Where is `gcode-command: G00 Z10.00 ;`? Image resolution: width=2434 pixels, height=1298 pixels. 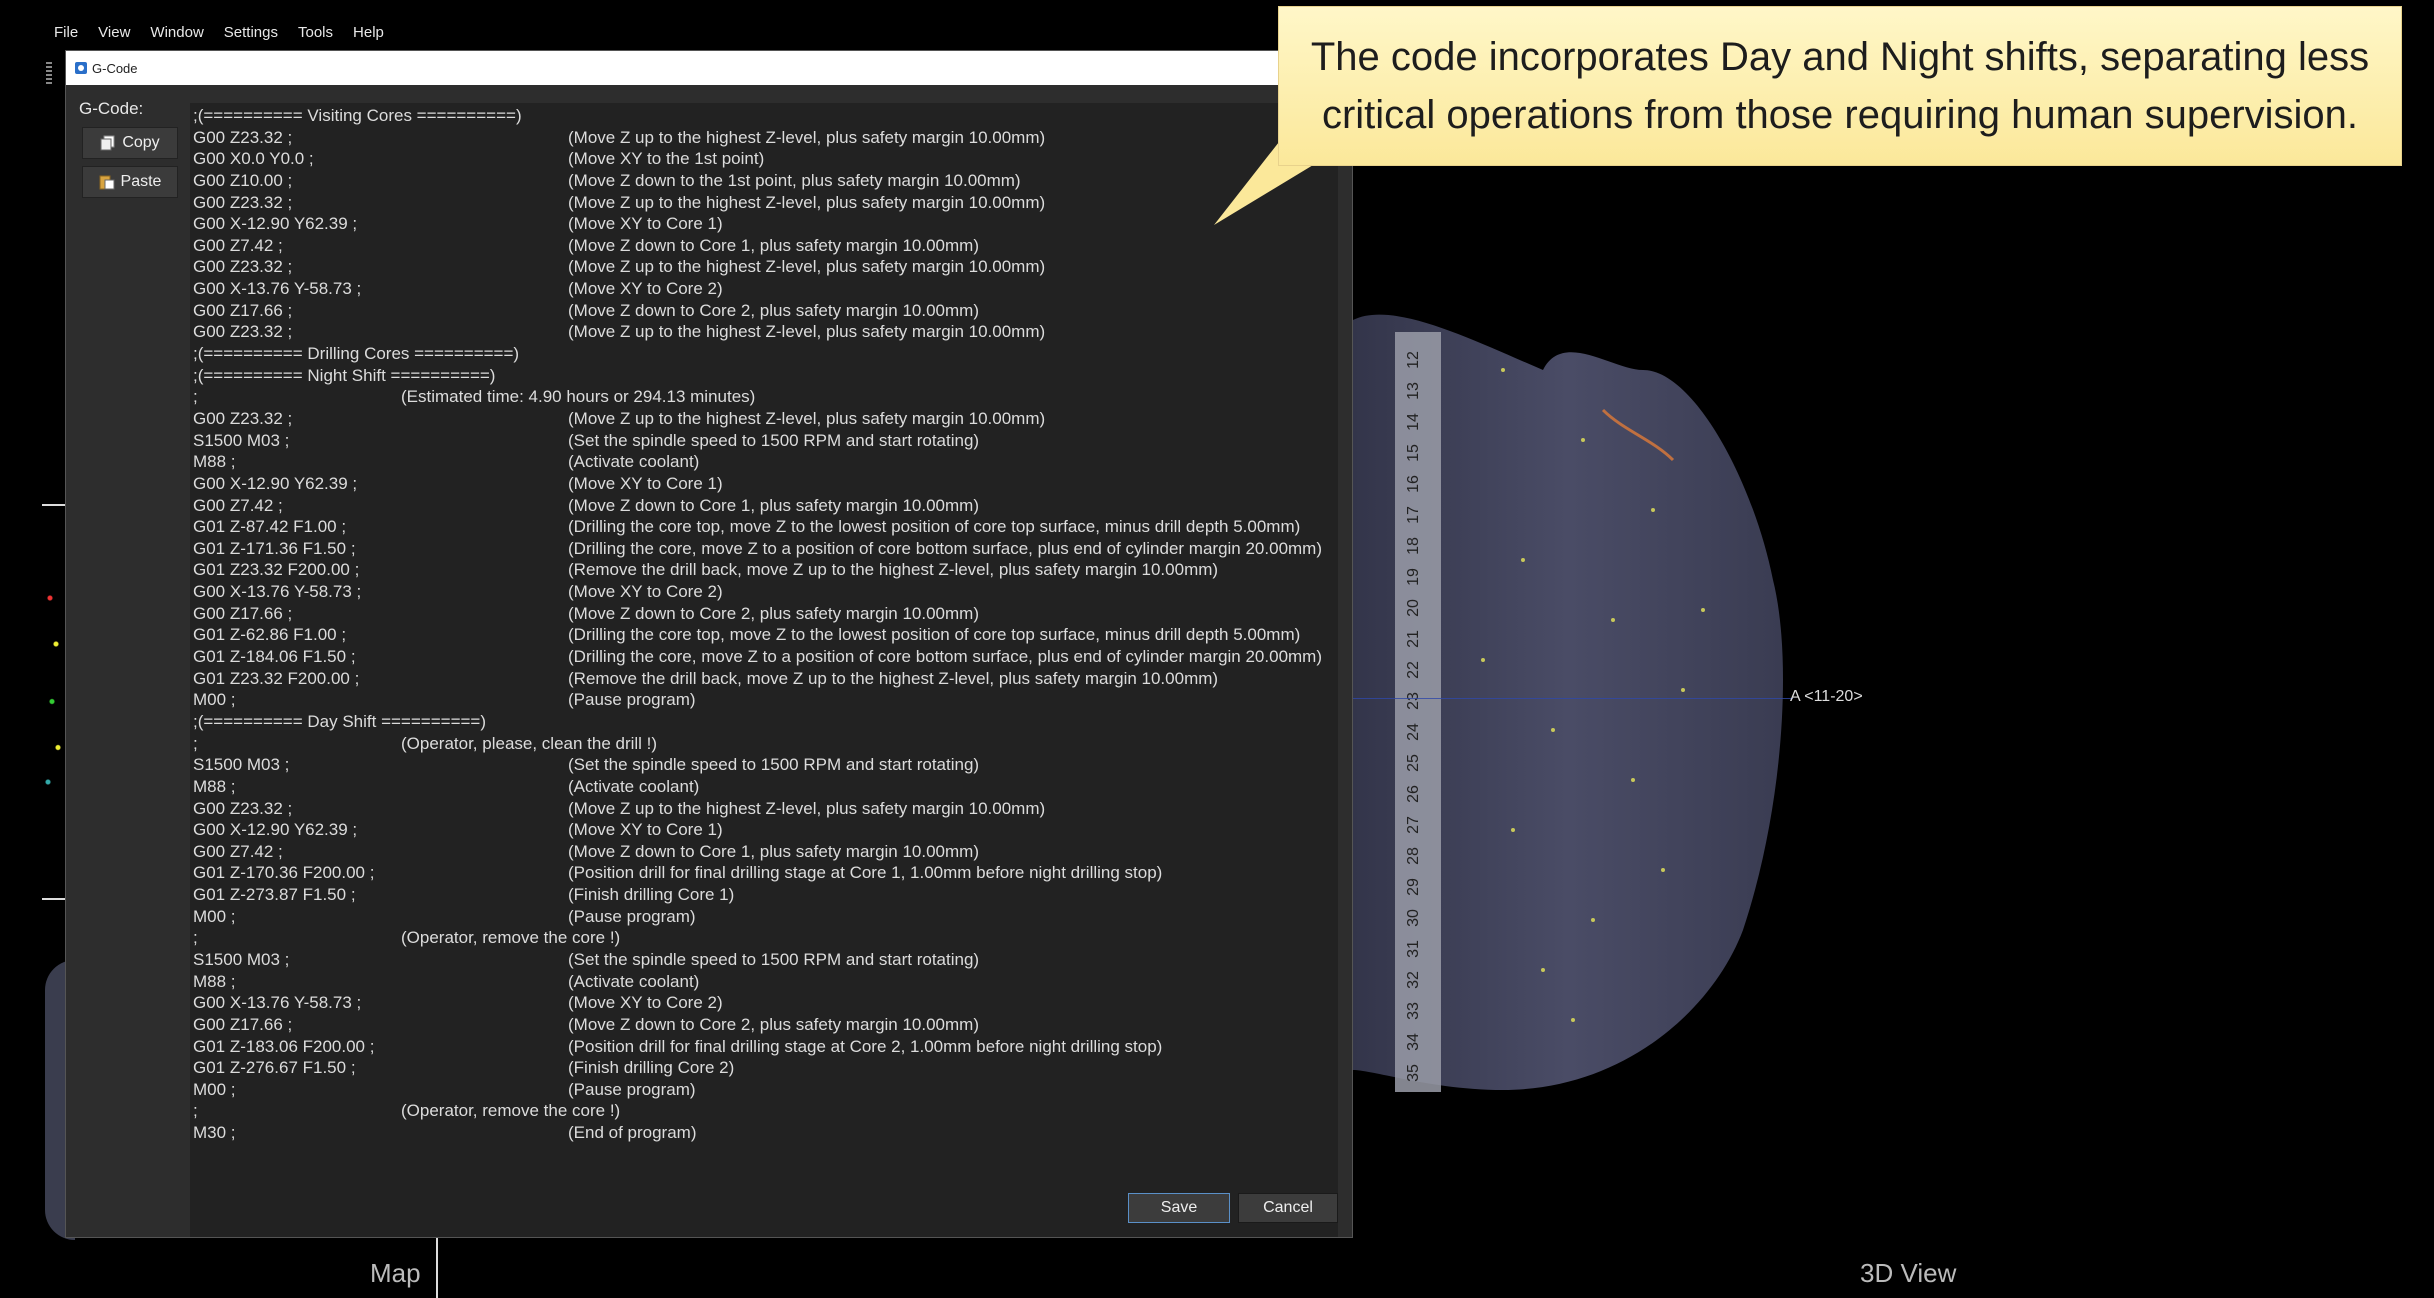
gcode-command: G00 Z10.00 ; is located at coordinates (243, 180).